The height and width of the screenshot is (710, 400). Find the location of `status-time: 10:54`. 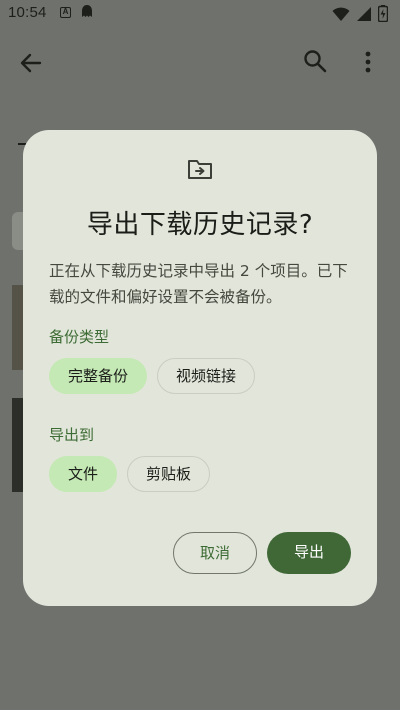

status-time: 10:54 is located at coordinates (27, 12).